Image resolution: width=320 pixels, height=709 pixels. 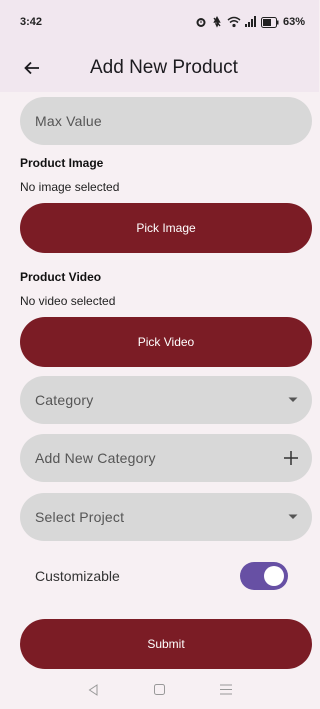 I want to click on mute-icon, so click(x=217, y=22).